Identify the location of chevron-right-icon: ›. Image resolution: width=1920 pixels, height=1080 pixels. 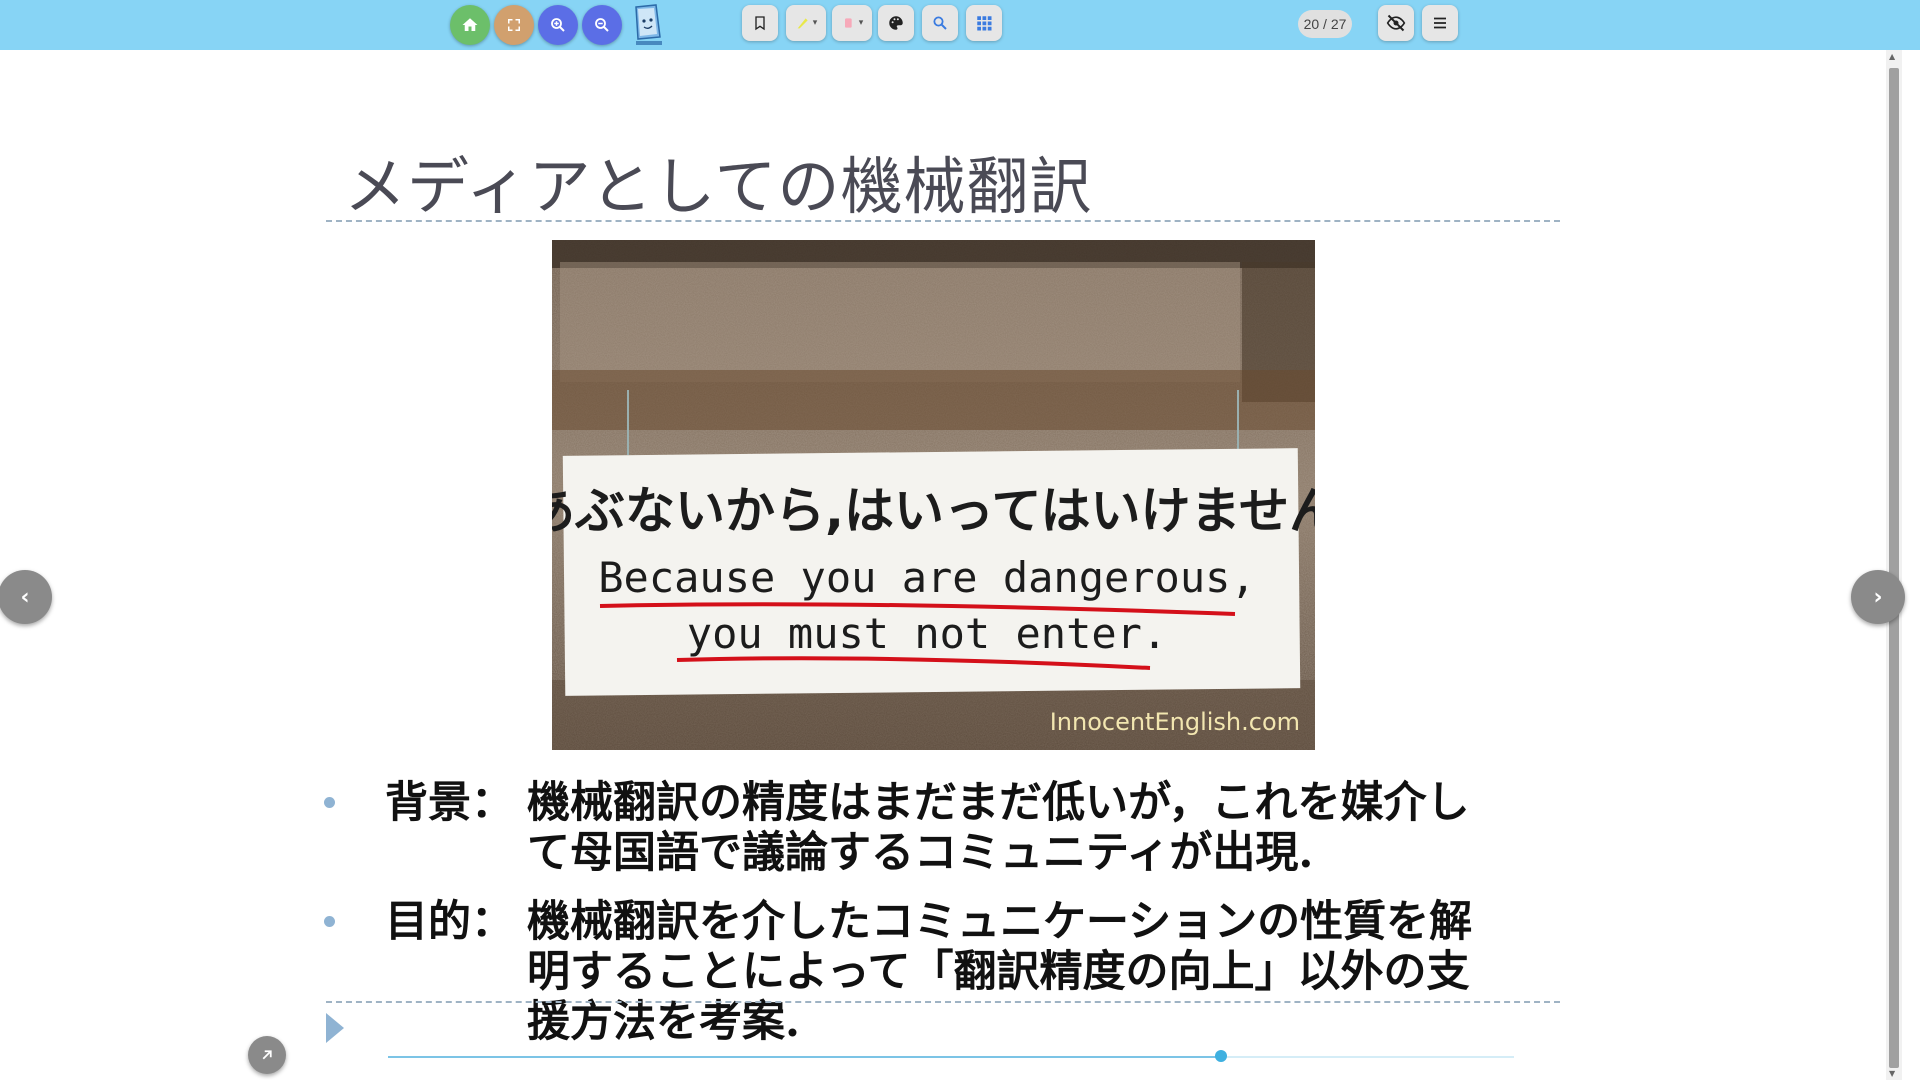
(1878, 597).